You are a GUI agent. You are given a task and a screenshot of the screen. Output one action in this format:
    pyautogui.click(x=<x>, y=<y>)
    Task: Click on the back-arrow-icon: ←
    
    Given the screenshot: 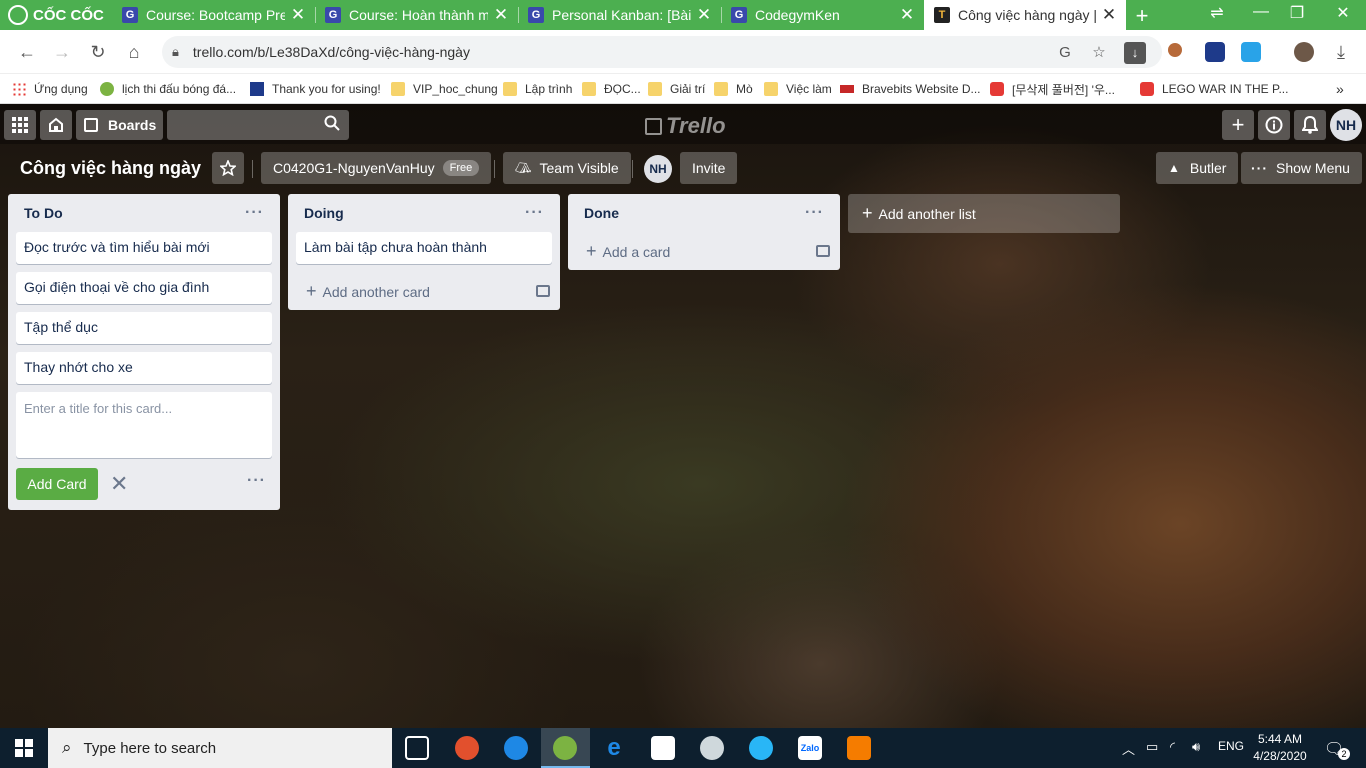 What is the action you would take?
    pyautogui.click(x=27, y=52)
    